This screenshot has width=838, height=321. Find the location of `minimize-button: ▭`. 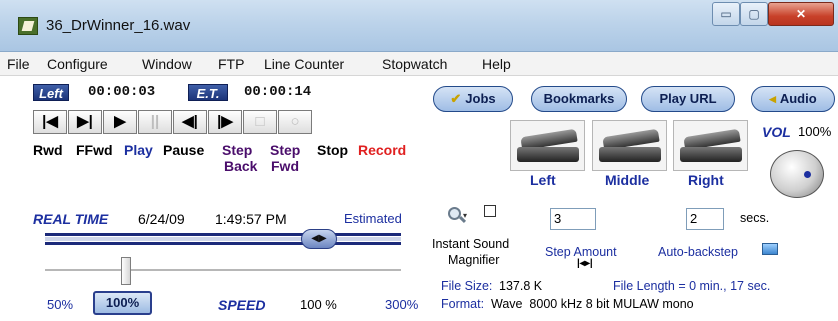

minimize-button: ▭ is located at coordinates (726, 14).